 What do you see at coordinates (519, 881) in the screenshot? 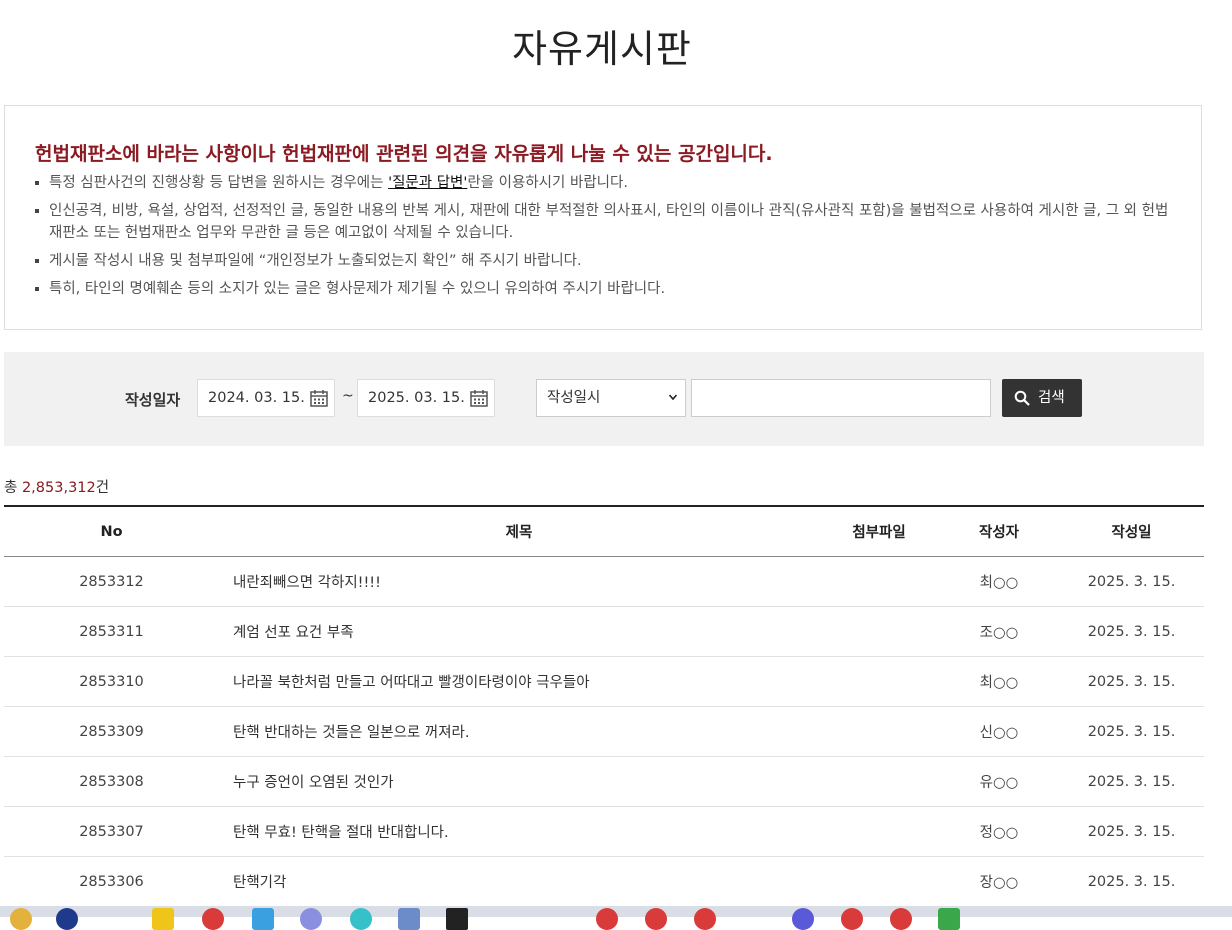
I see `post-title-link: 탄핵기각` at bounding box center [519, 881].